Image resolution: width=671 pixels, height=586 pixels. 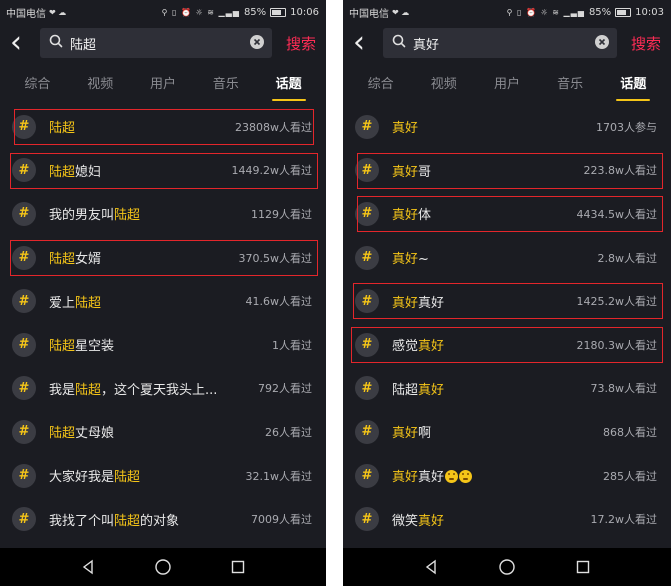 I want to click on topic-title: 陆超女婿, so click(x=144, y=257).